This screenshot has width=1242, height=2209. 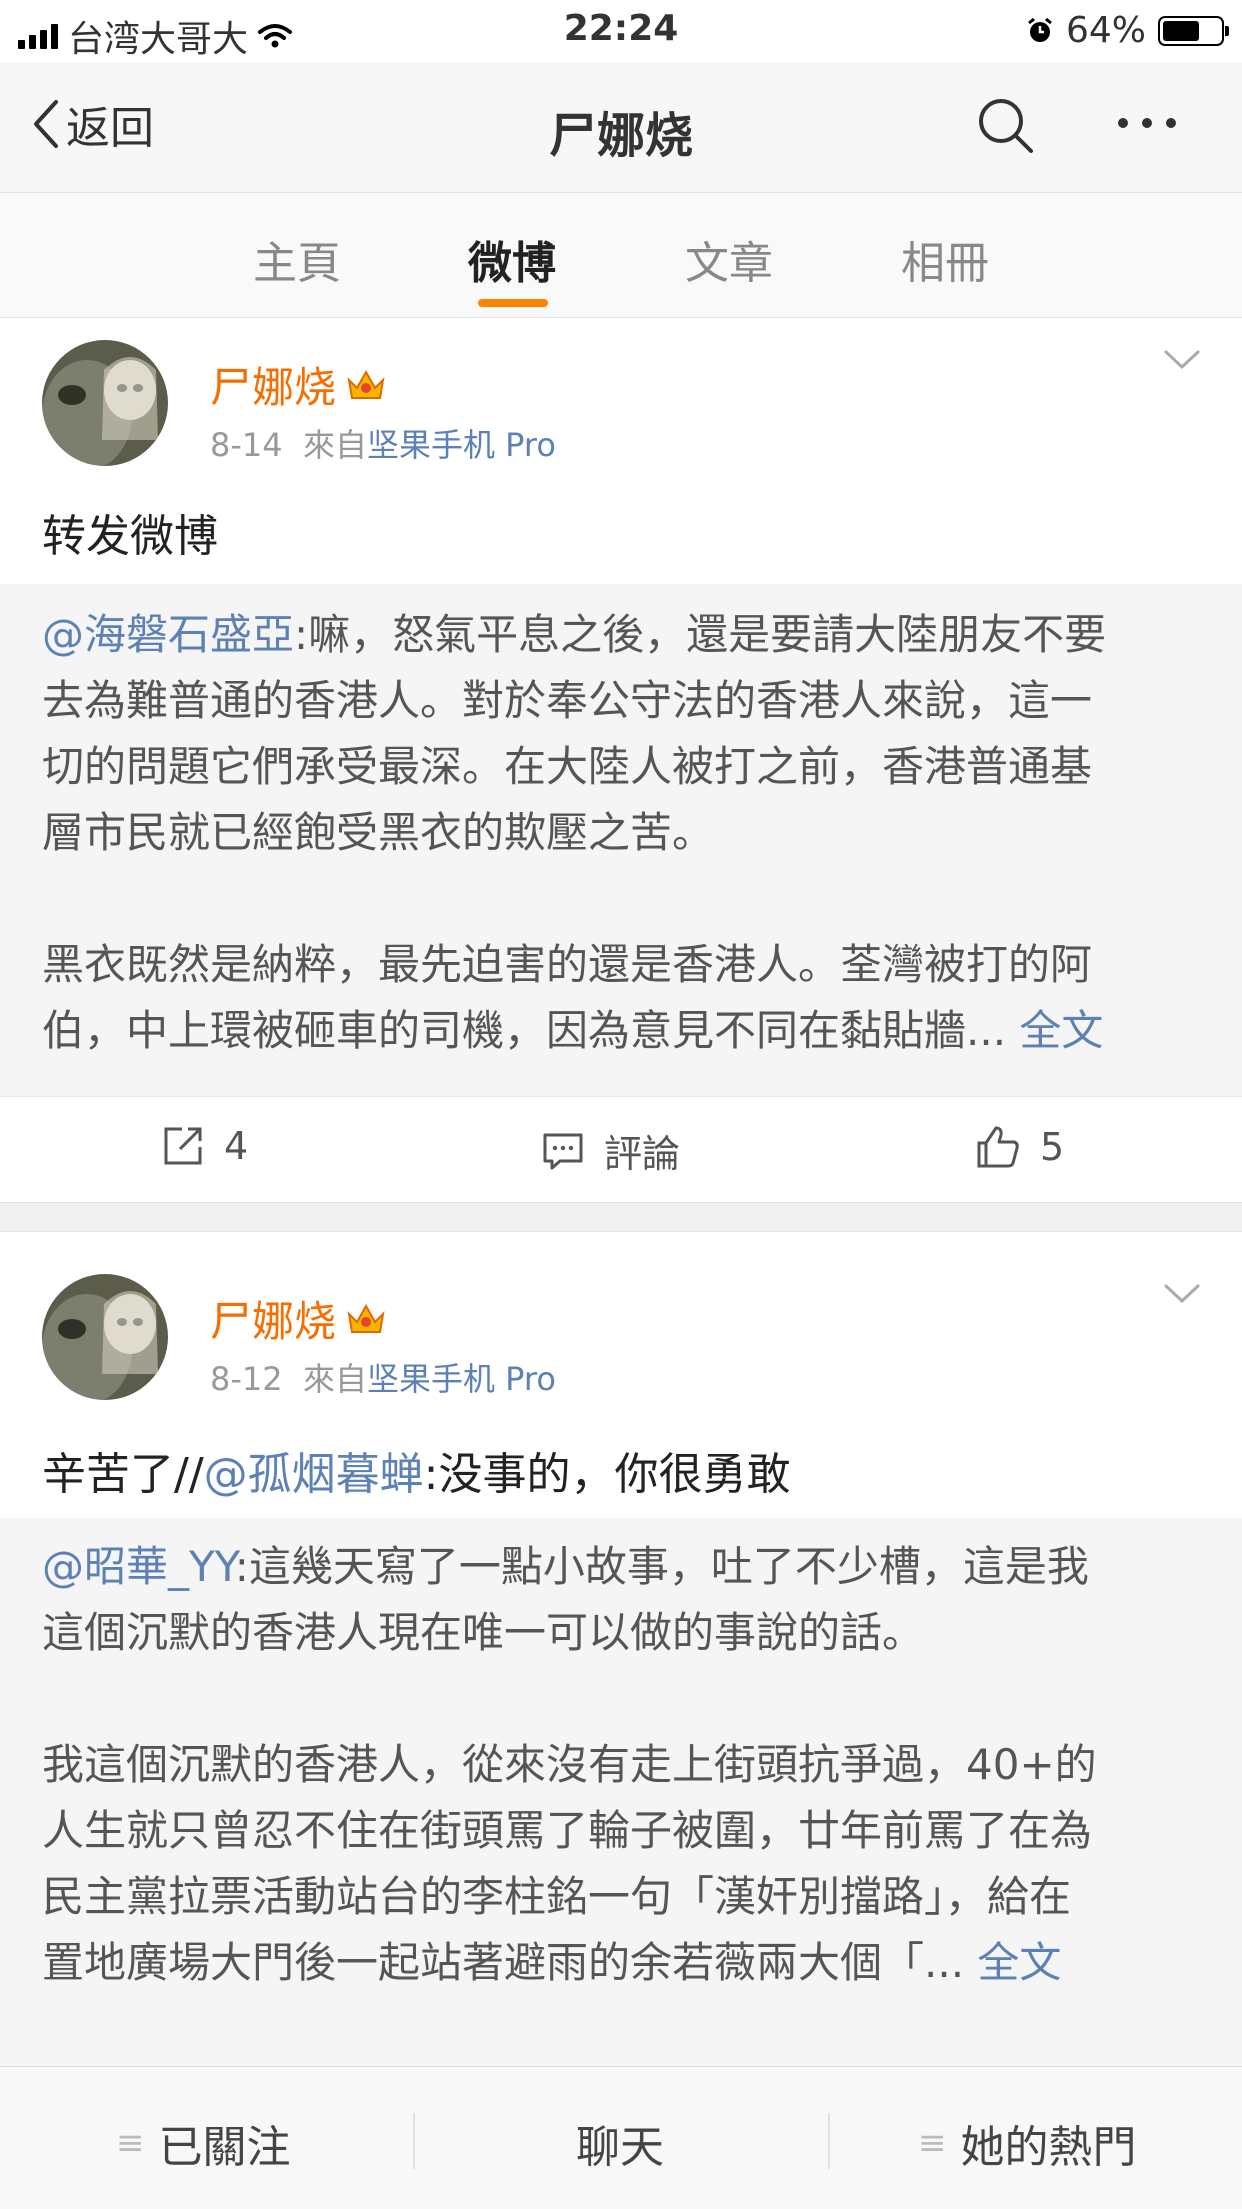 I want to click on comment-button: 評論, so click(x=610, y=1150).